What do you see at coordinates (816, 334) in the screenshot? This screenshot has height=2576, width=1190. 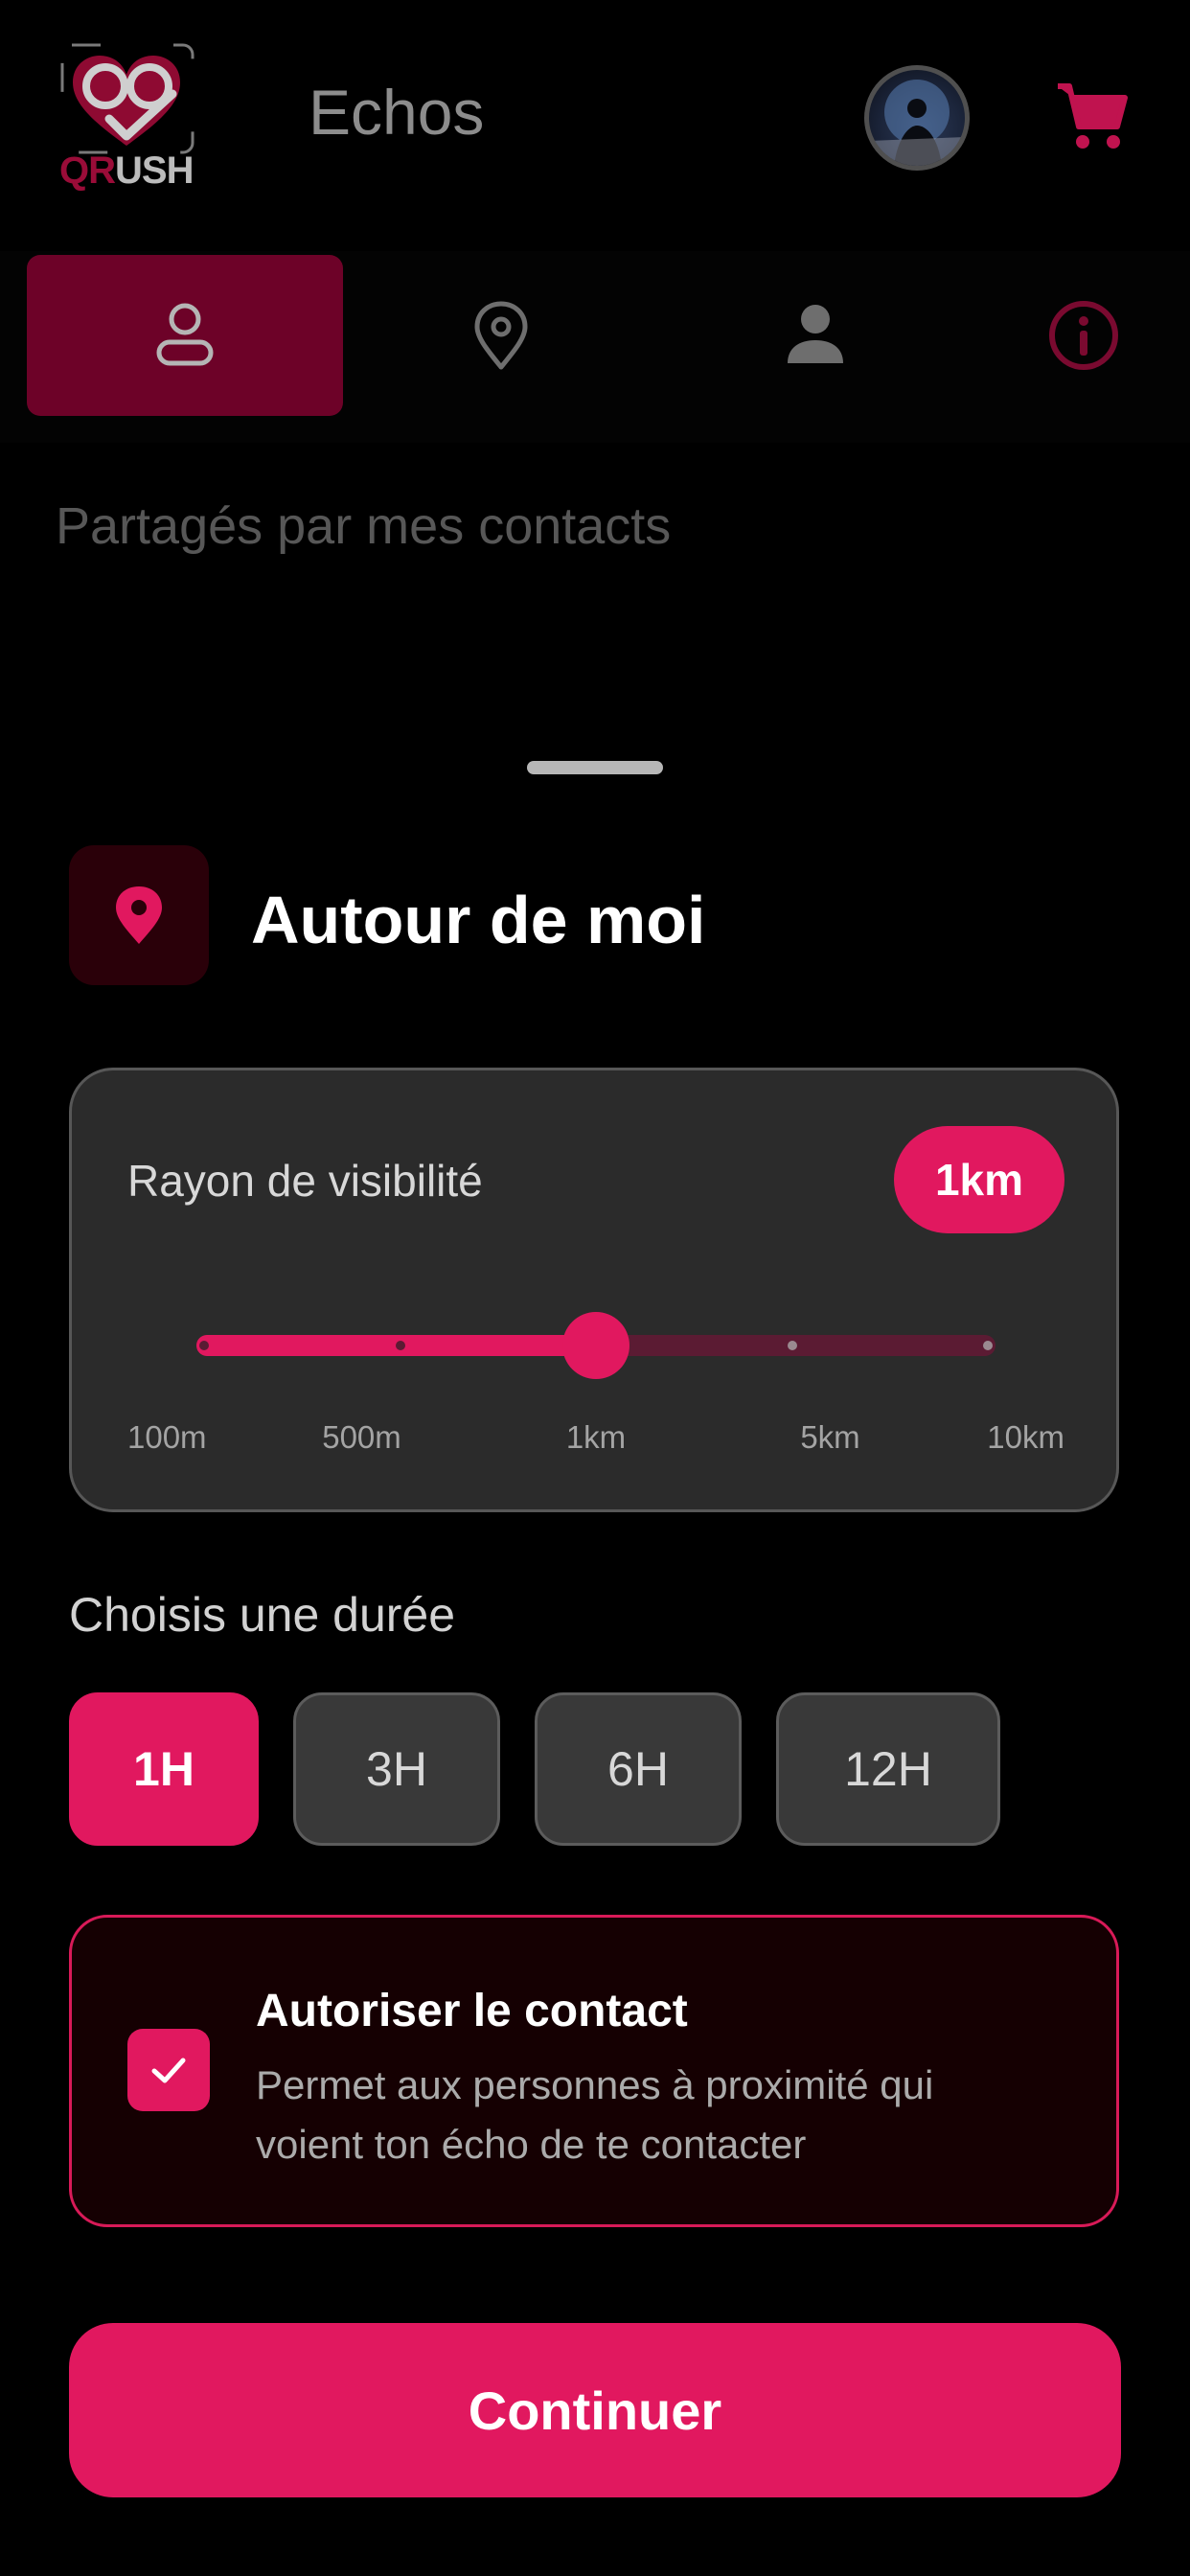 I see `person-filled-icon` at bounding box center [816, 334].